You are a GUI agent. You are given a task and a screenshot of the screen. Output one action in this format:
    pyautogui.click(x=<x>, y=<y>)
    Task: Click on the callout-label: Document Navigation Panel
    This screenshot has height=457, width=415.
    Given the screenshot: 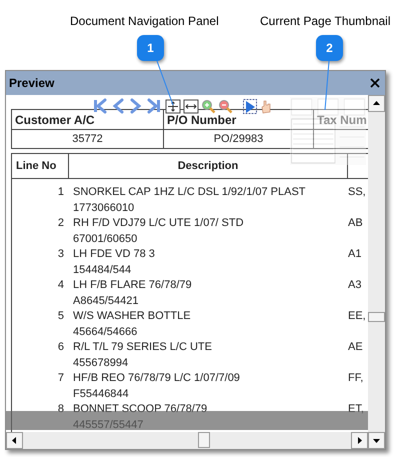 What is the action you would take?
    pyautogui.click(x=144, y=21)
    